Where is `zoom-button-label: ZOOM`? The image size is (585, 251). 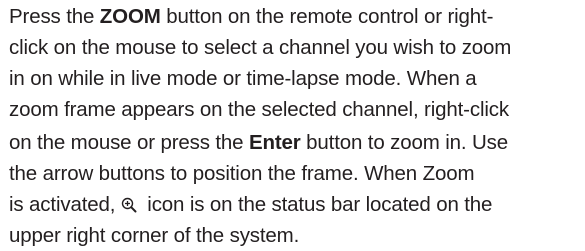
zoom-button-label: ZOOM is located at coordinates (130, 16).